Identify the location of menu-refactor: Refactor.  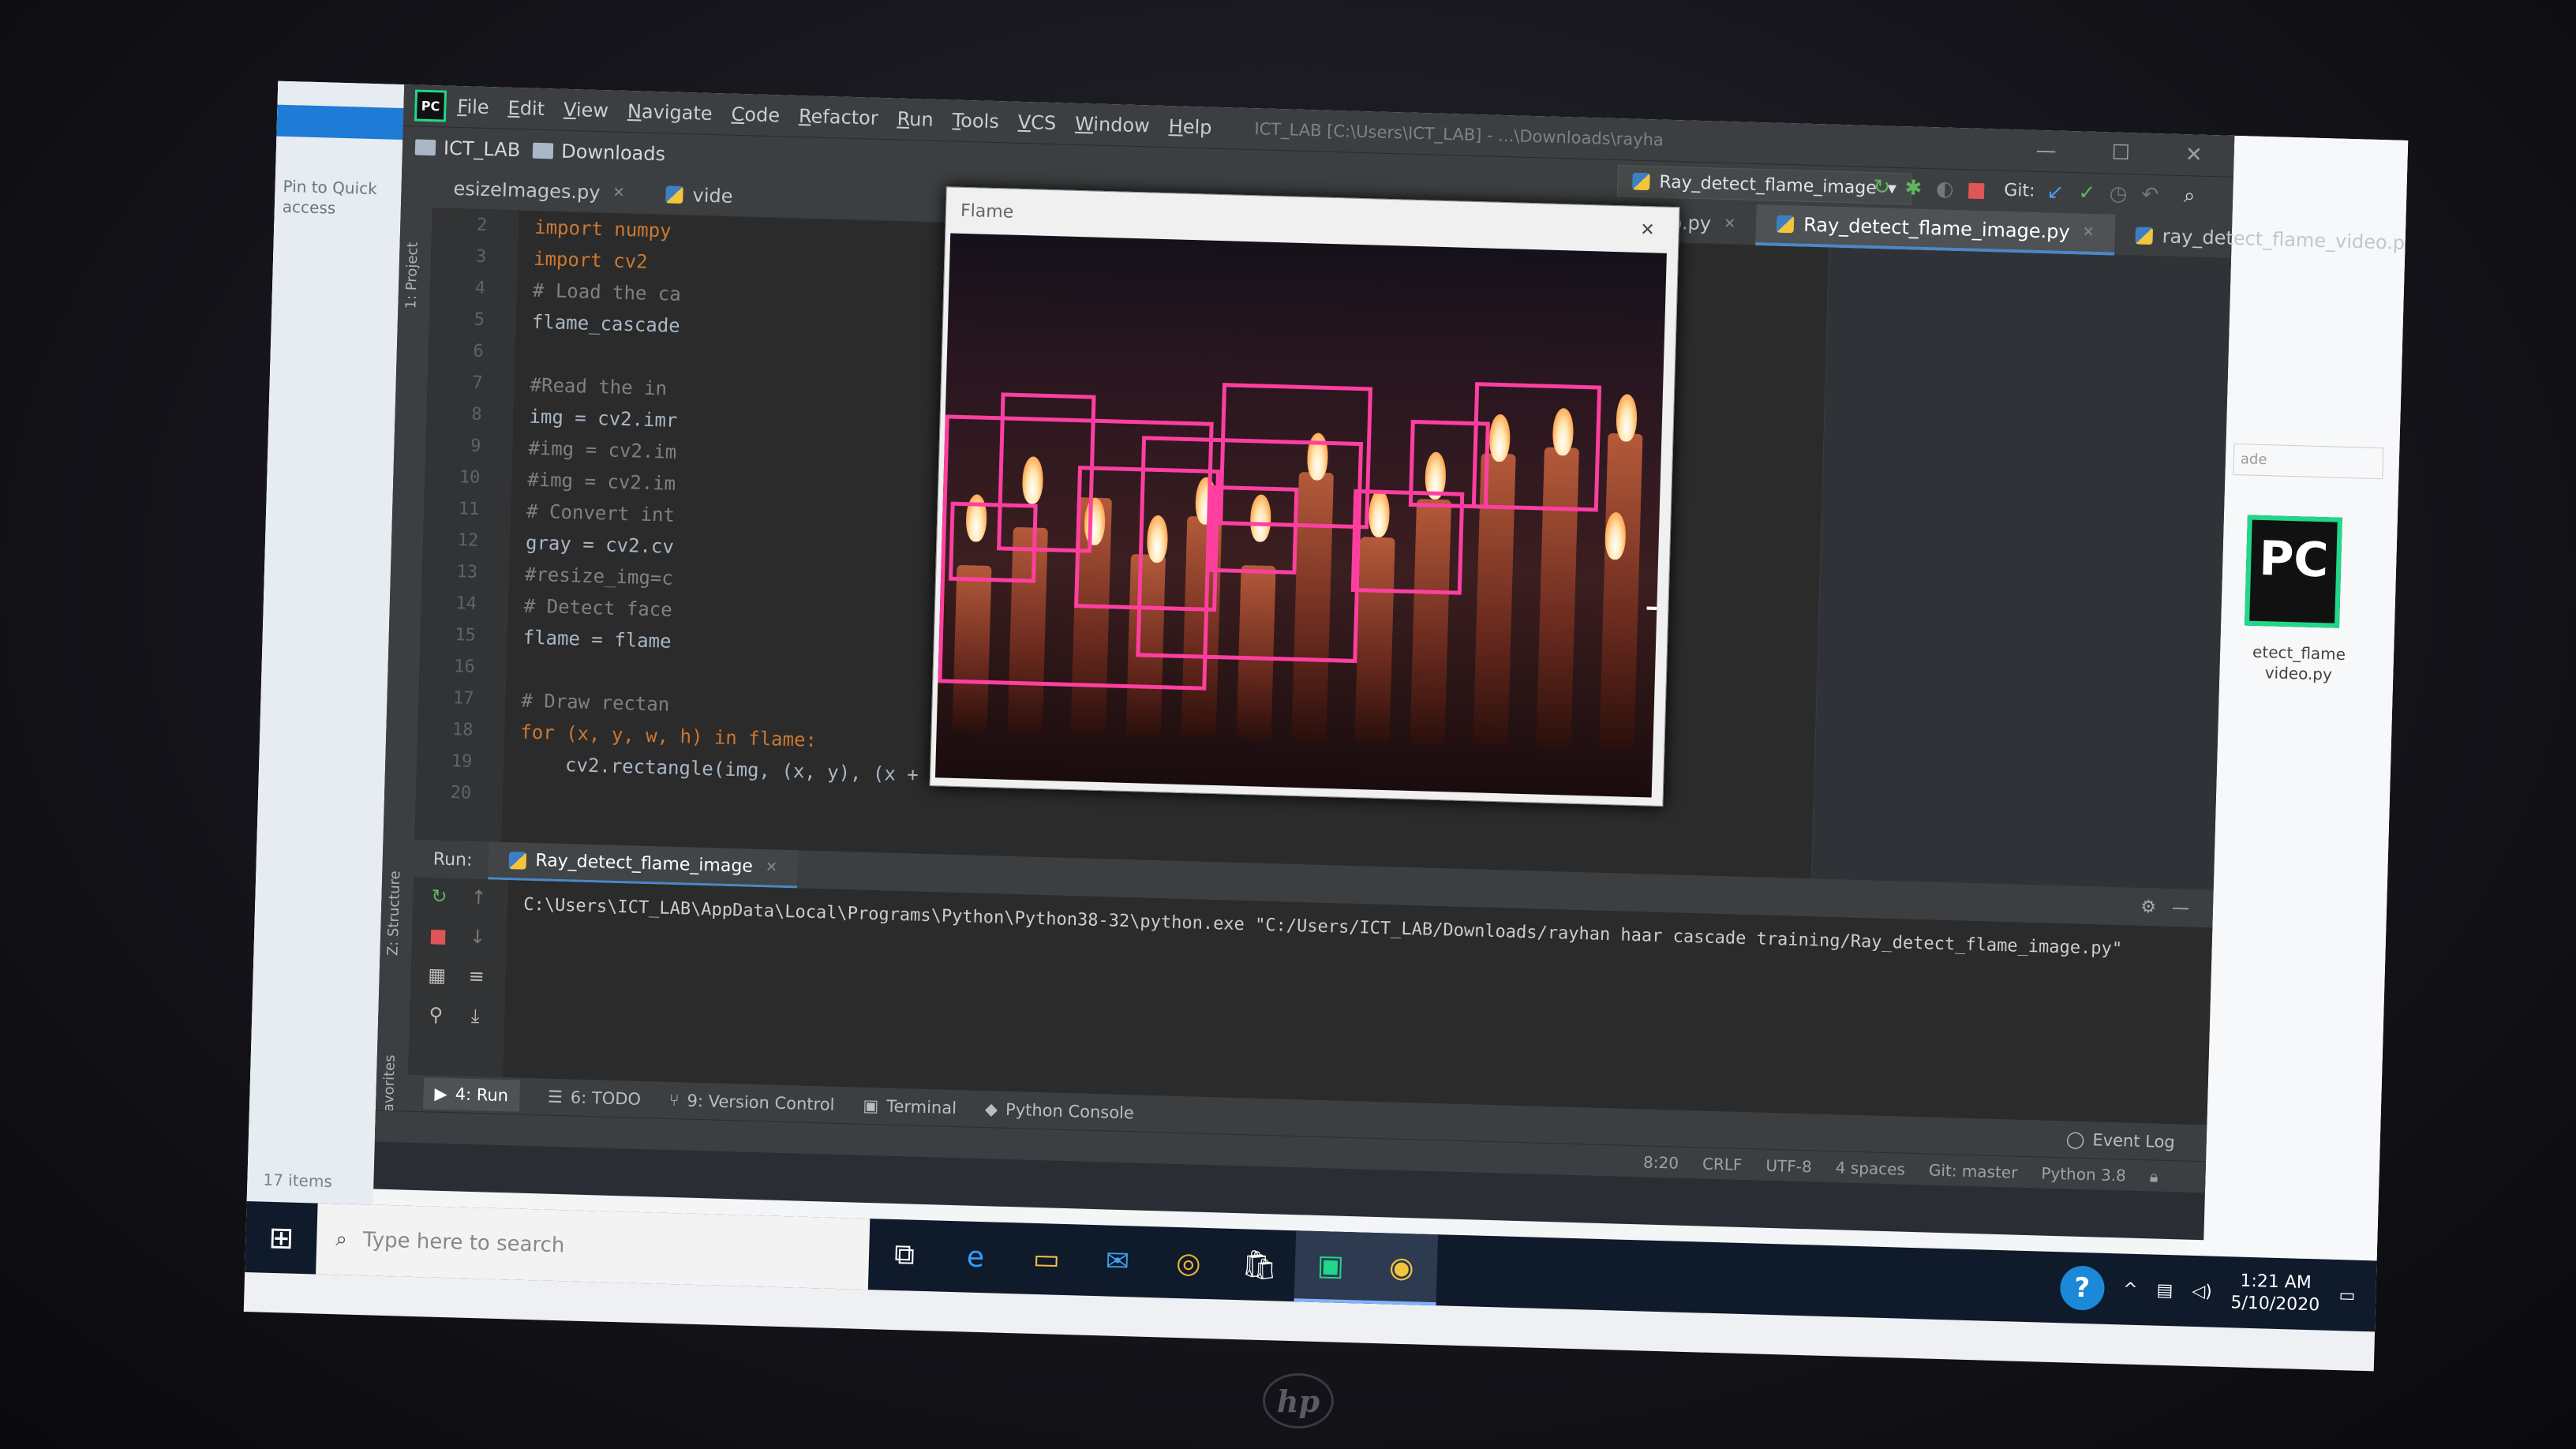
(838, 117).